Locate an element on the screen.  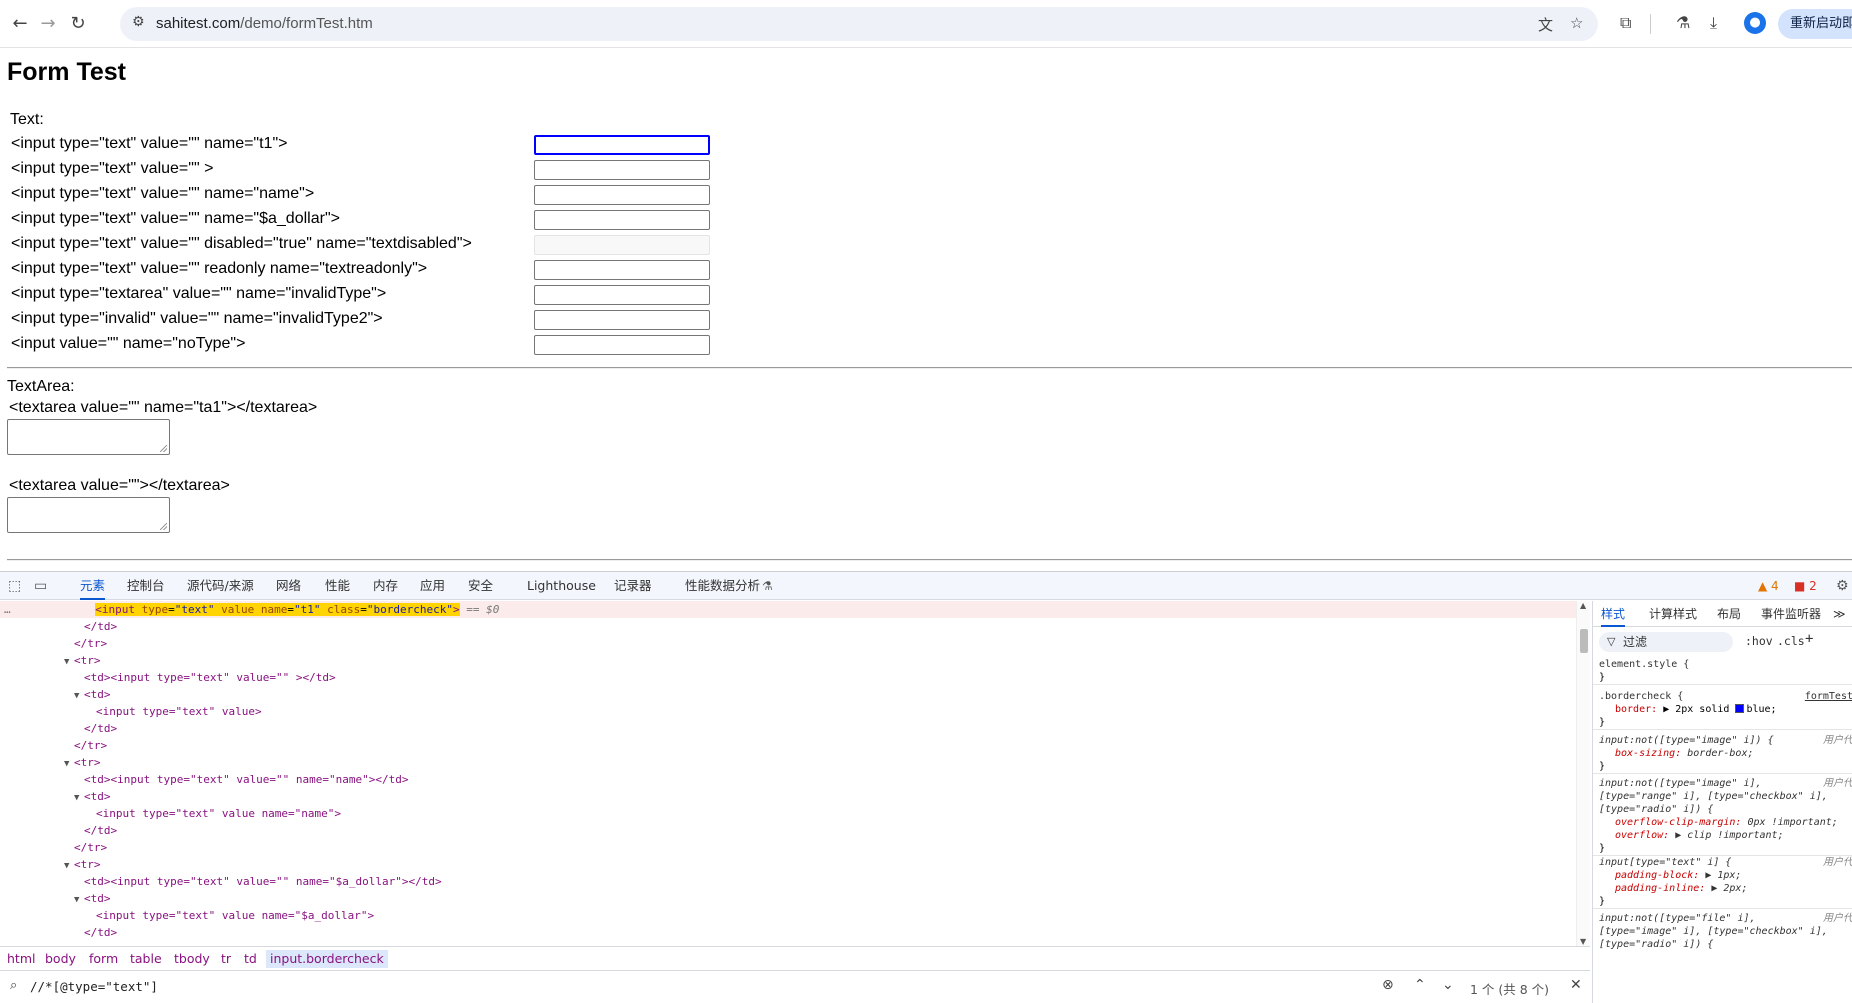
breadcrumb-form: form is located at coordinates (103, 959).